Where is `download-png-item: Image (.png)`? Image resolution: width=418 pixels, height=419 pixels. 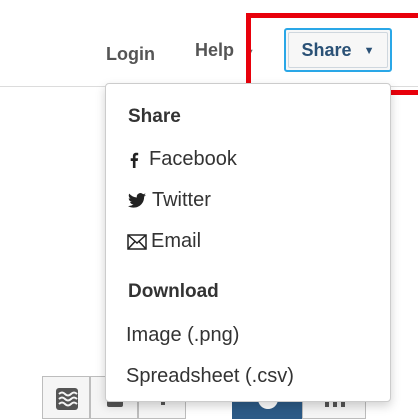 download-png-item: Image (.png) is located at coordinates (182, 335).